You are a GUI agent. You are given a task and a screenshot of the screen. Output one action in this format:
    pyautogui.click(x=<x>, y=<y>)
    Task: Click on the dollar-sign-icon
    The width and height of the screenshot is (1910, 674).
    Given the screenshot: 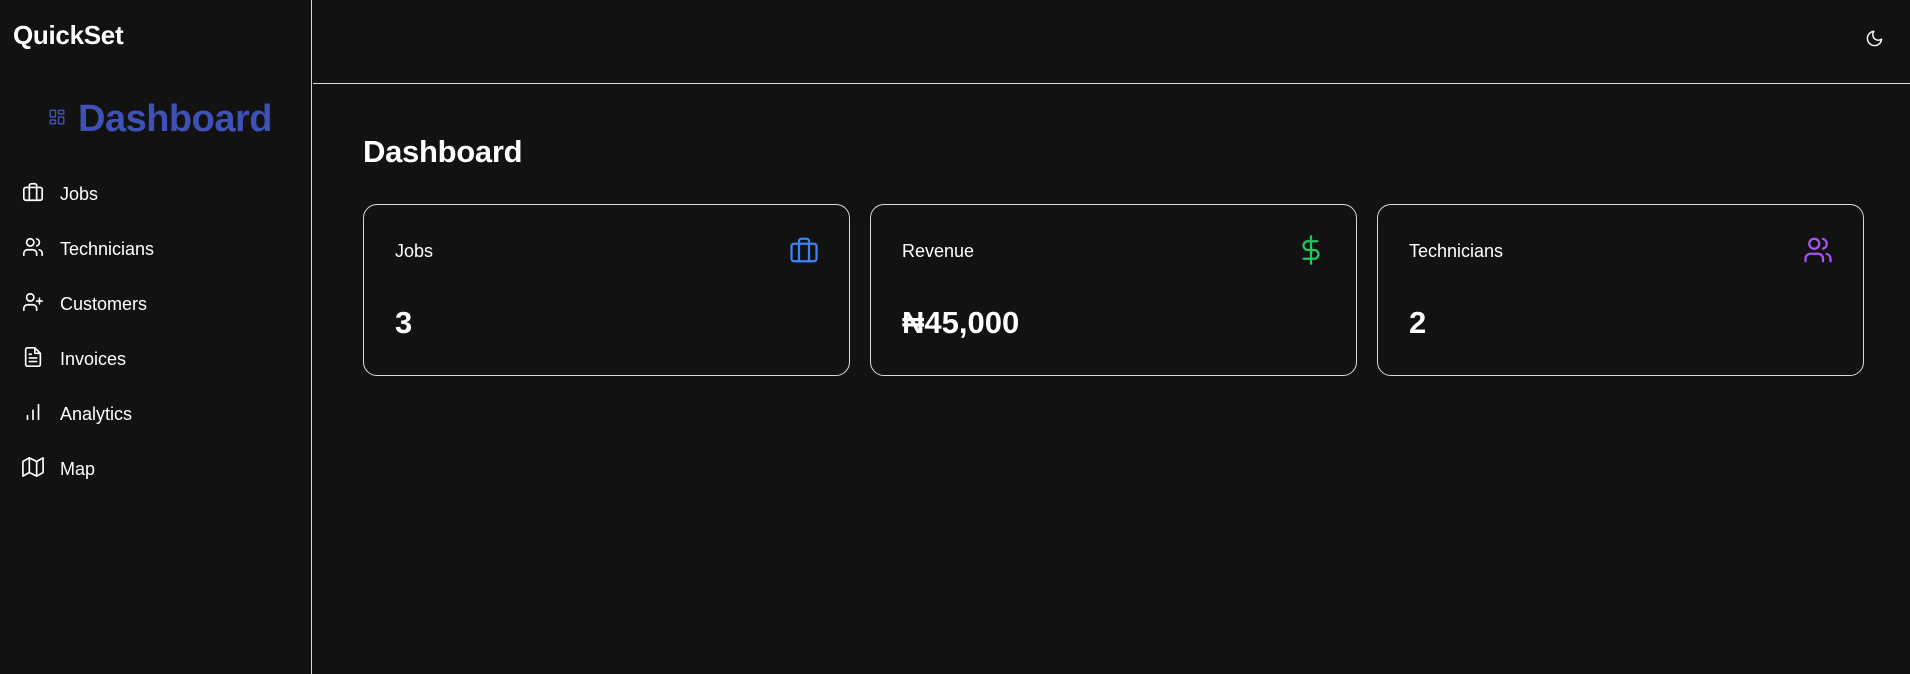 What is the action you would take?
    pyautogui.click(x=1311, y=250)
    